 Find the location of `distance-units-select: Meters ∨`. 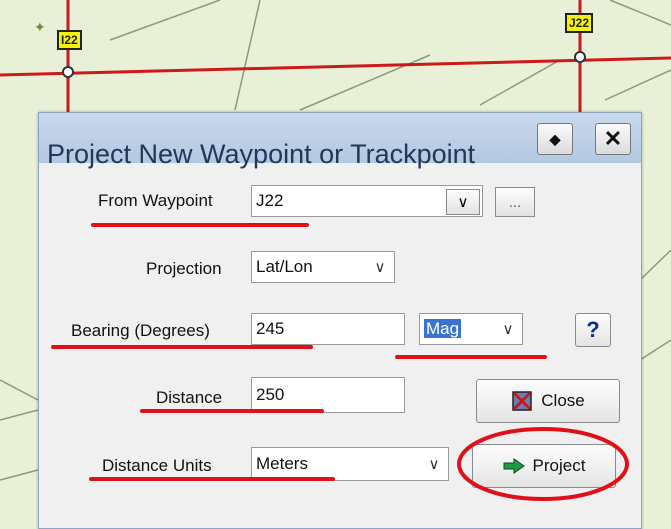

distance-units-select: Meters ∨ is located at coordinates (350, 464).